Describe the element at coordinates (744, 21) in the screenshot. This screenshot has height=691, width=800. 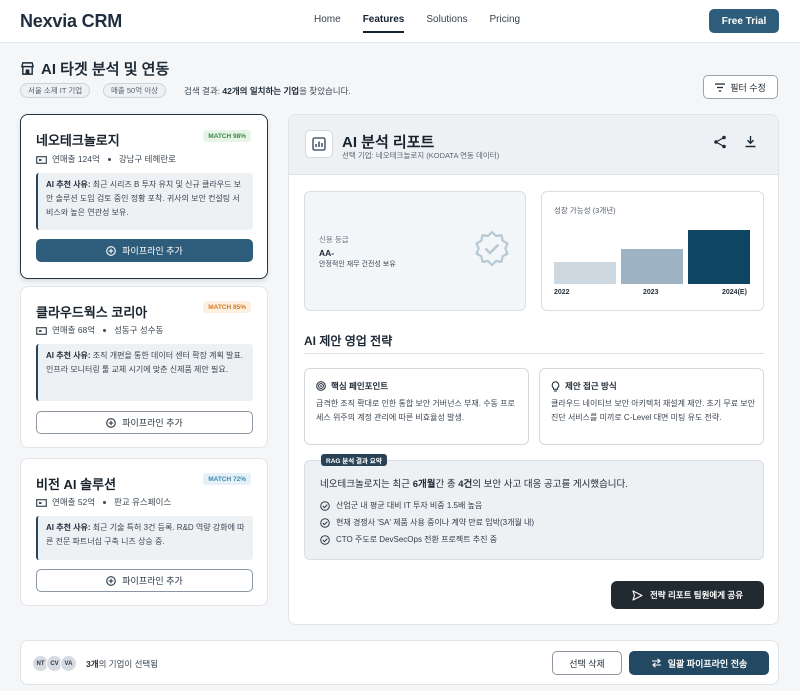
I see `free-trial-button: Free Trial` at that location.